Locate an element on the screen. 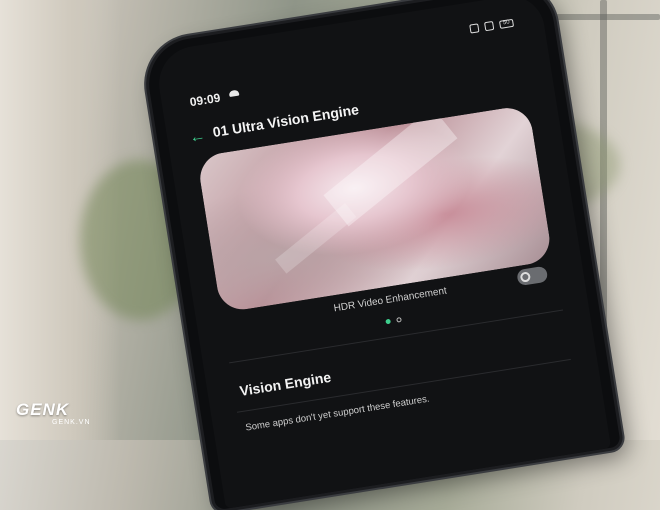  watermark-logo: GENK is located at coordinates (43, 409).